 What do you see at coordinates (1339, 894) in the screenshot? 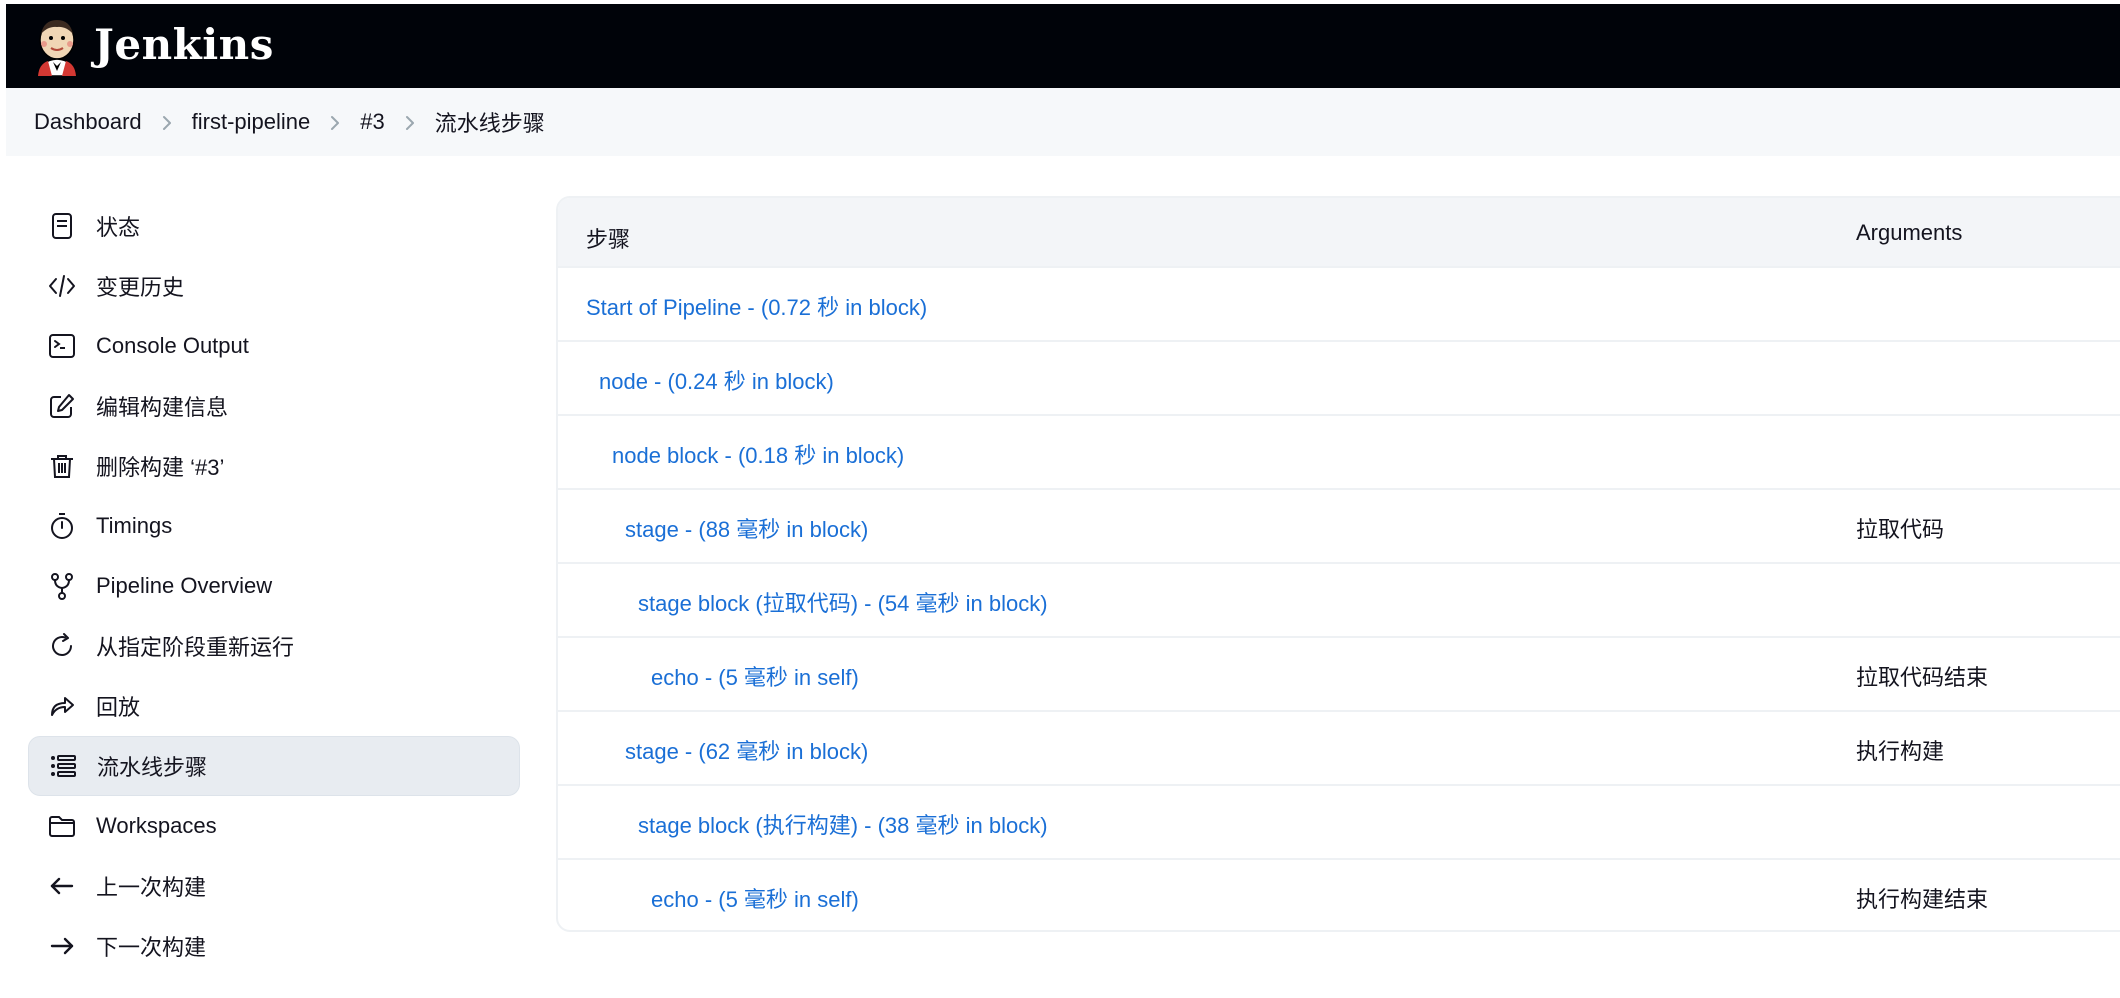
I see `table-row: echo - (5 毫秒 in self) 执行构建结束` at bounding box center [1339, 894].